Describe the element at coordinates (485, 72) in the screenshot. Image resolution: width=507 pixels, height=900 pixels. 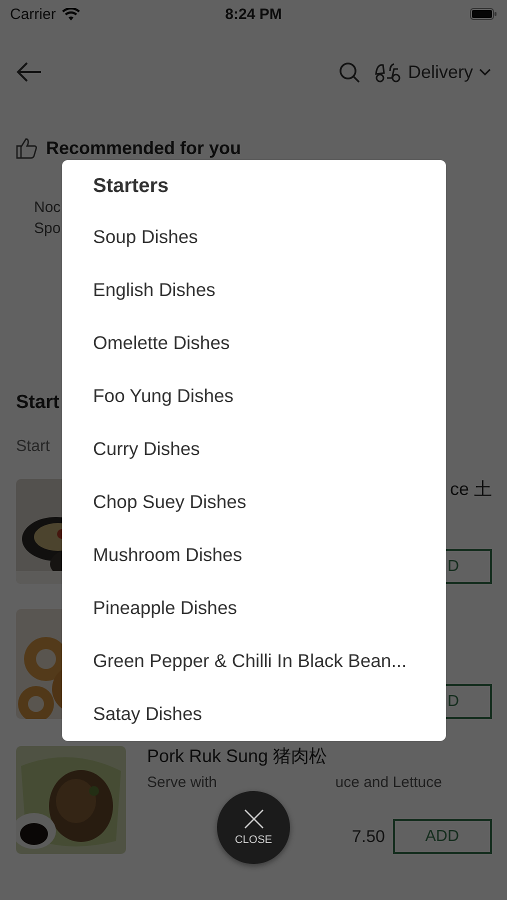
I see `chevron-down-icon` at that location.